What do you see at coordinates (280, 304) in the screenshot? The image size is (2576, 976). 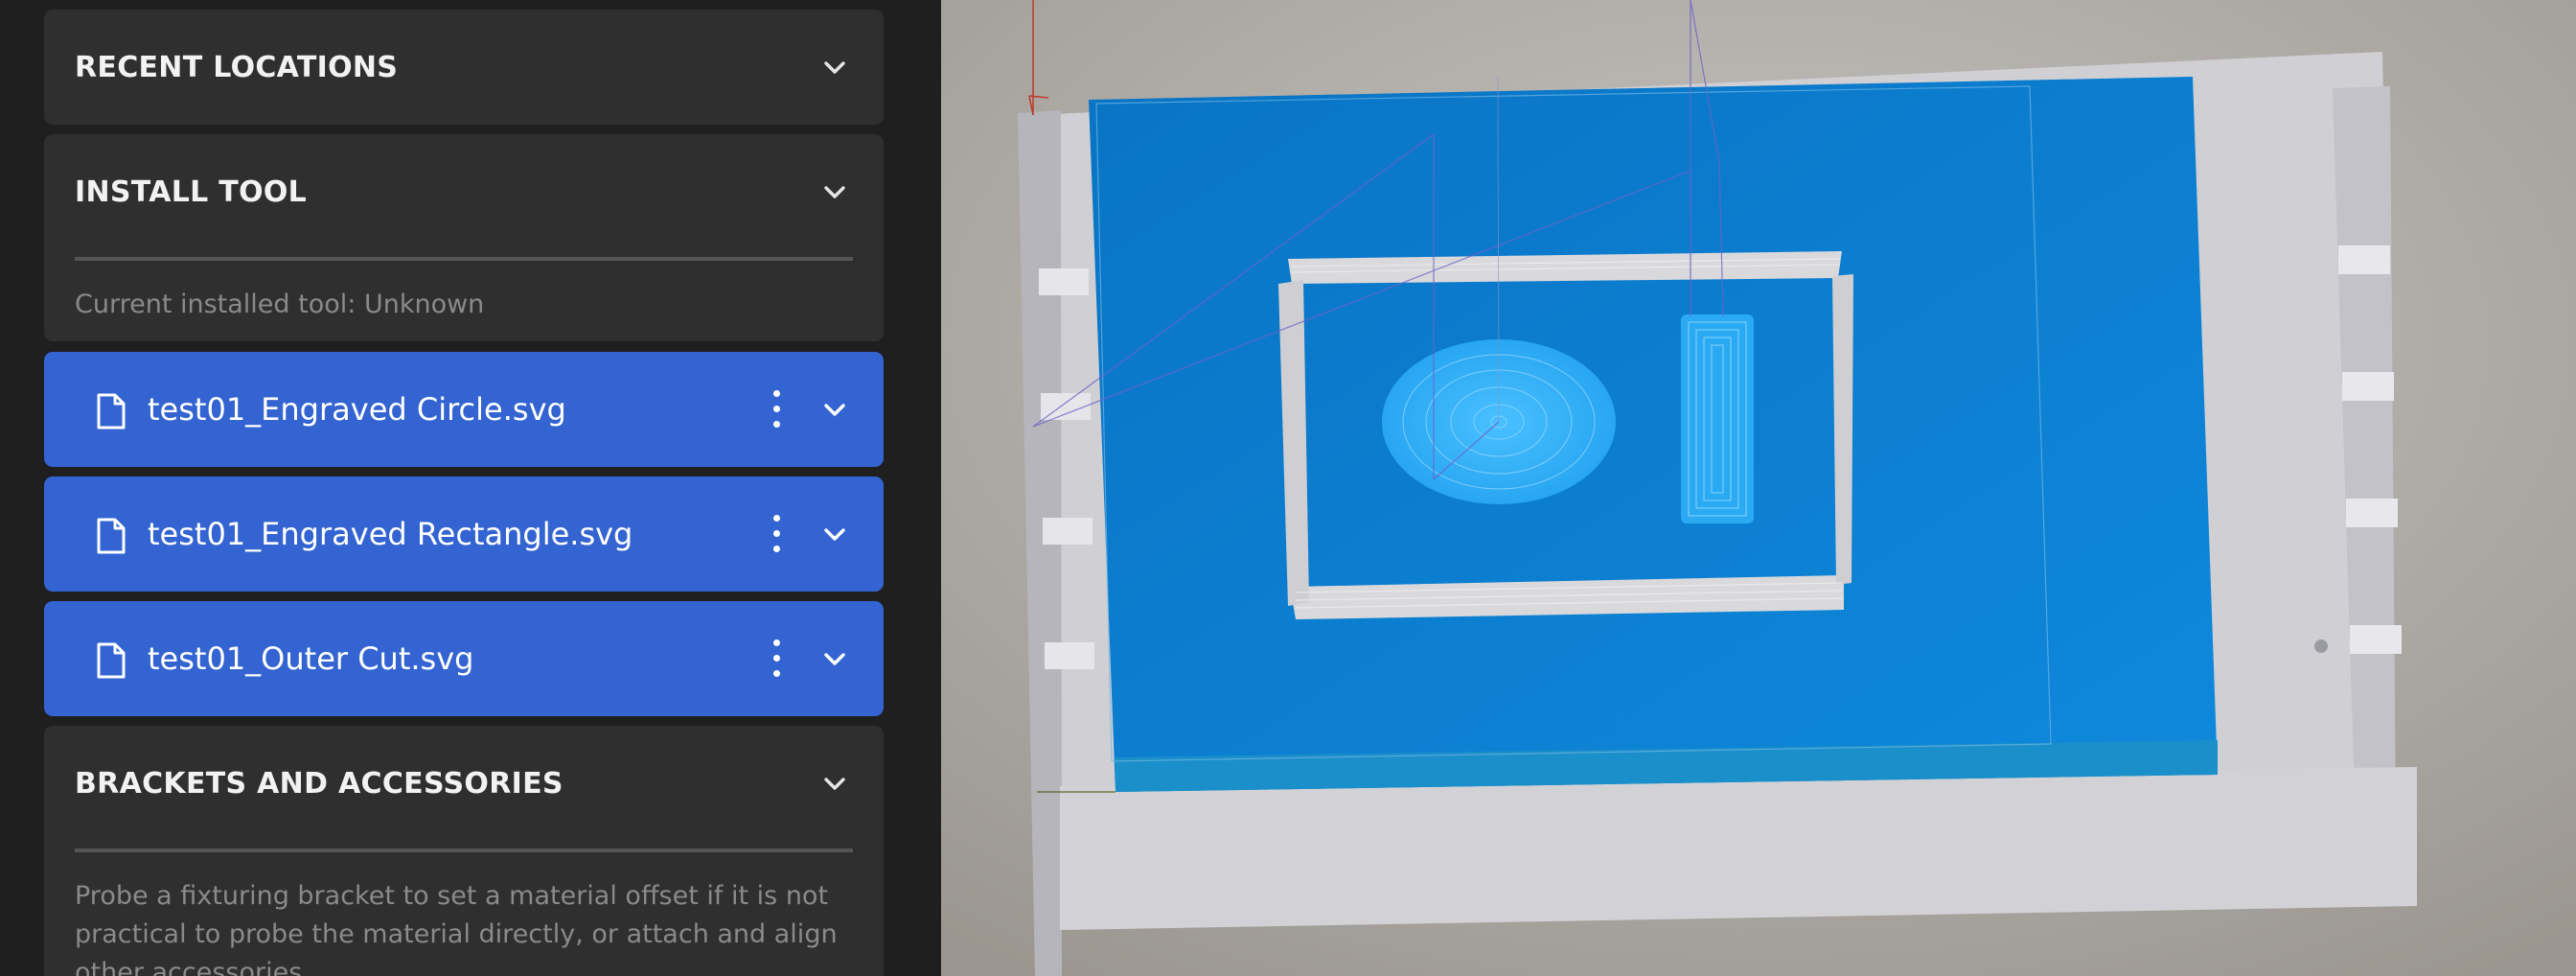 I see `installed-tool-status: Current installed tool: Unknown` at bounding box center [280, 304].